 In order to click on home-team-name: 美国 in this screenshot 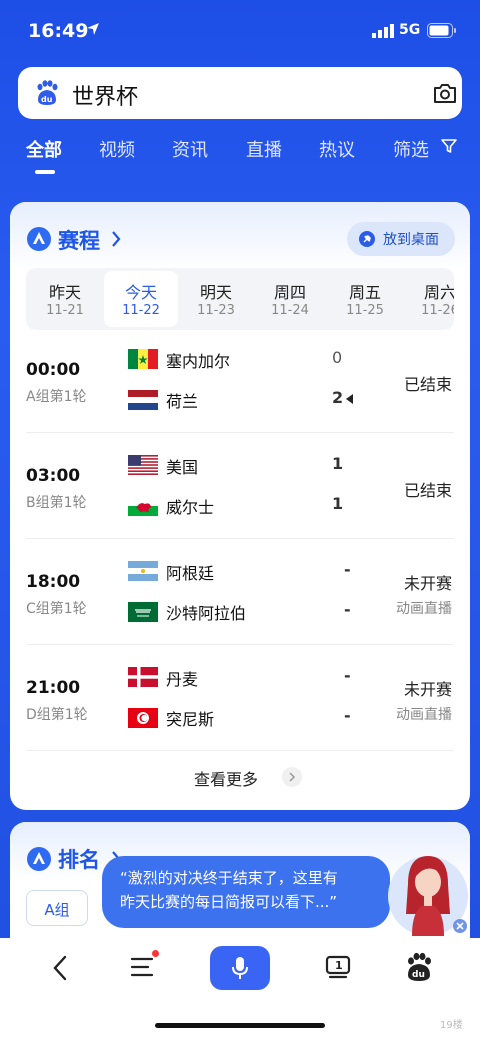, I will do `click(182, 467)`.